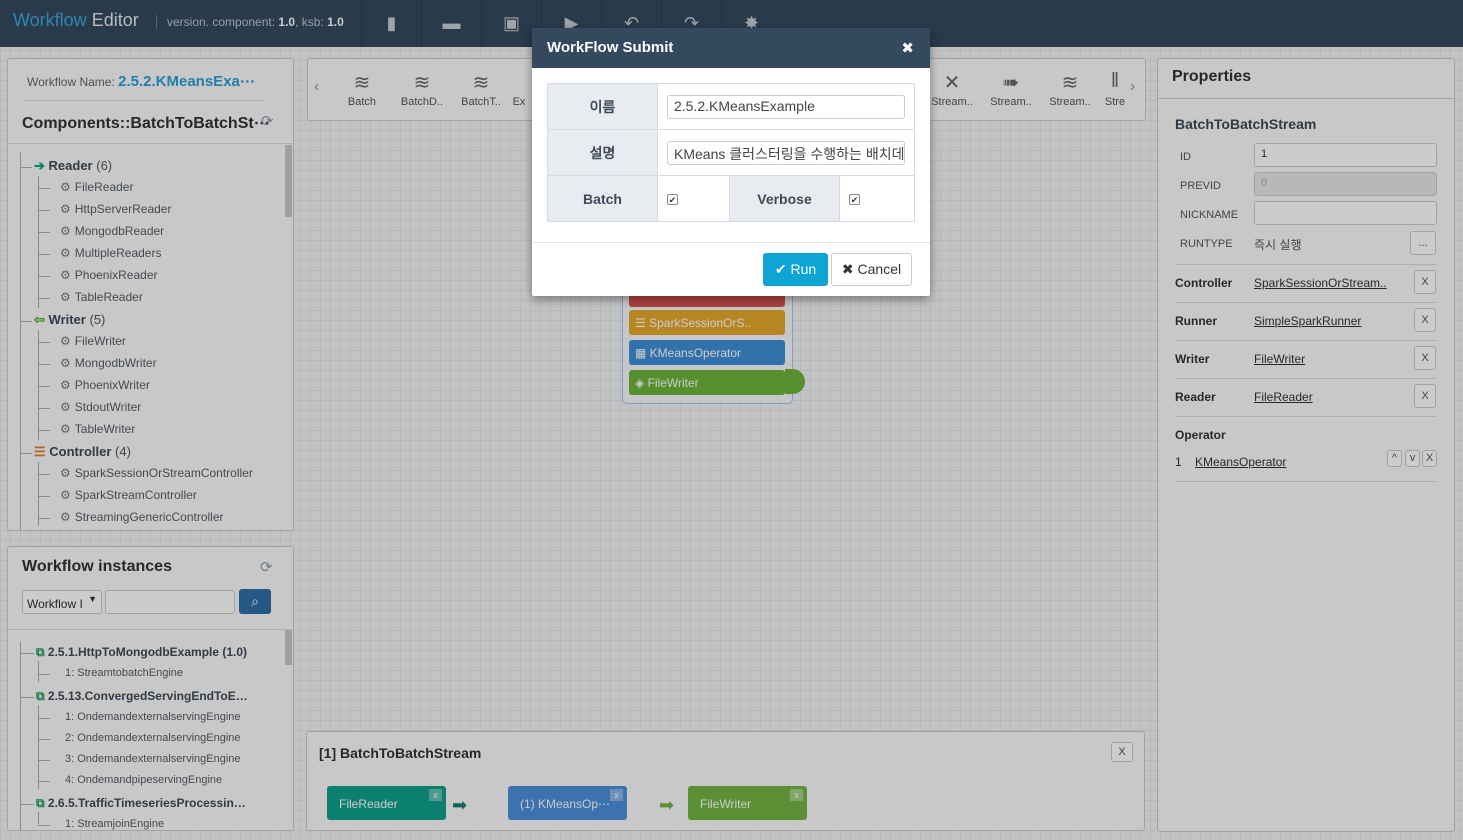 The height and width of the screenshot is (840, 1463). Describe the element at coordinates (786, 152) in the screenshot. I see `description-input: KMeans 클러스터링을 수행하는 배치데이터` at that location.